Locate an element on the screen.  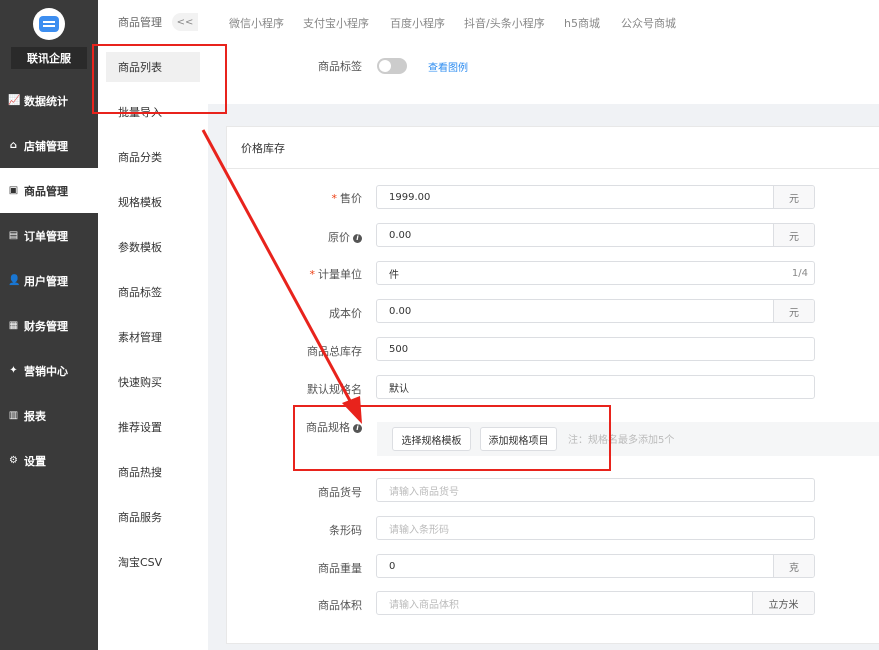
stock-label: 商品总库存 is located at coordinates (334, 351).